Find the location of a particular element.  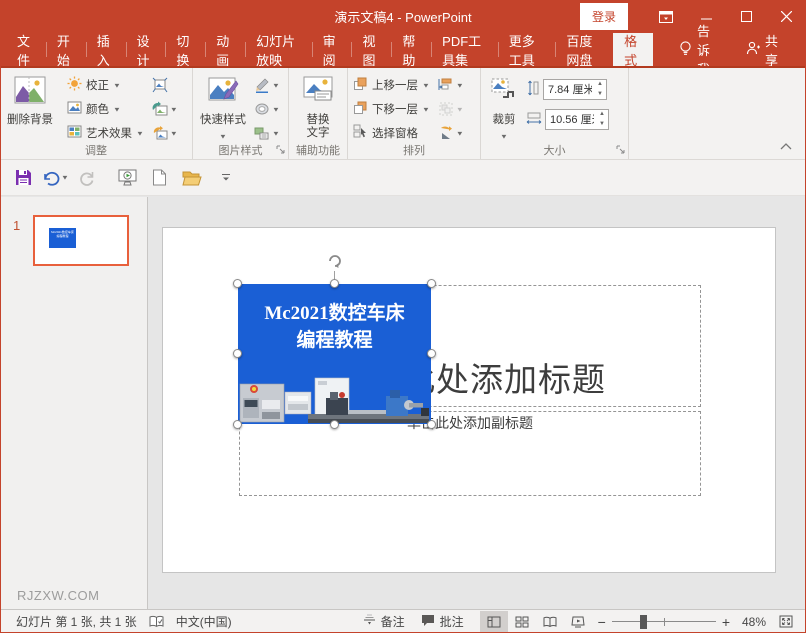

resize-handle-top-right is located at coordinates (431, 283).